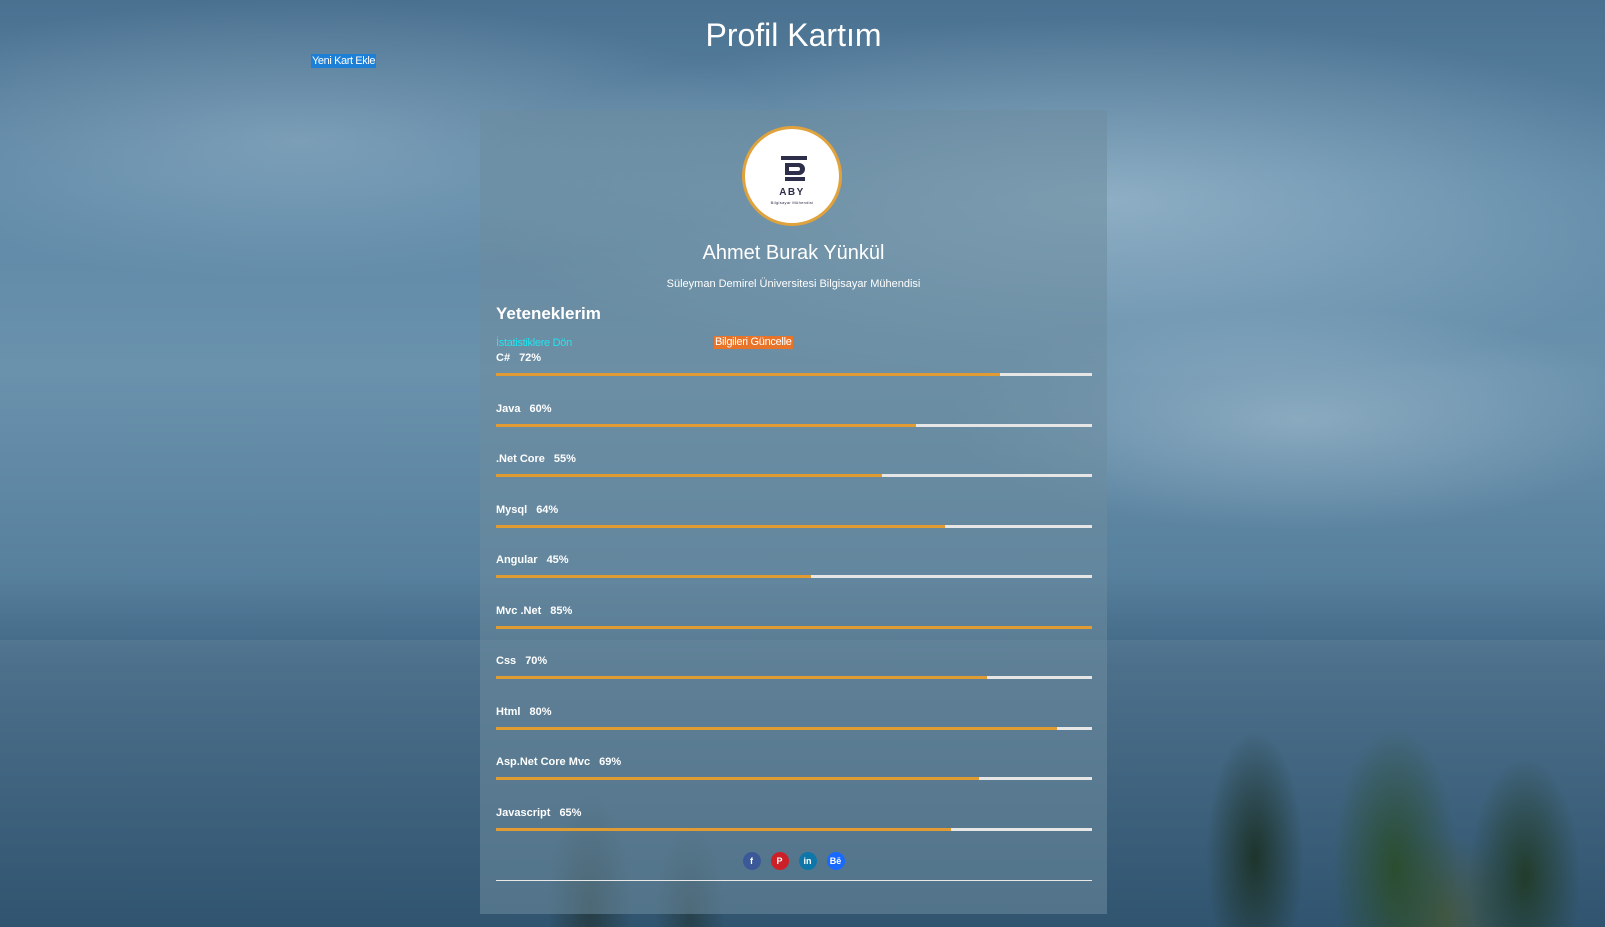 This screenshot has width=1605, height=927. What do you see at coordinates (557, 560) in the screenshot?
I see `skill-percent: 45%` at bounding box center [557, 560].